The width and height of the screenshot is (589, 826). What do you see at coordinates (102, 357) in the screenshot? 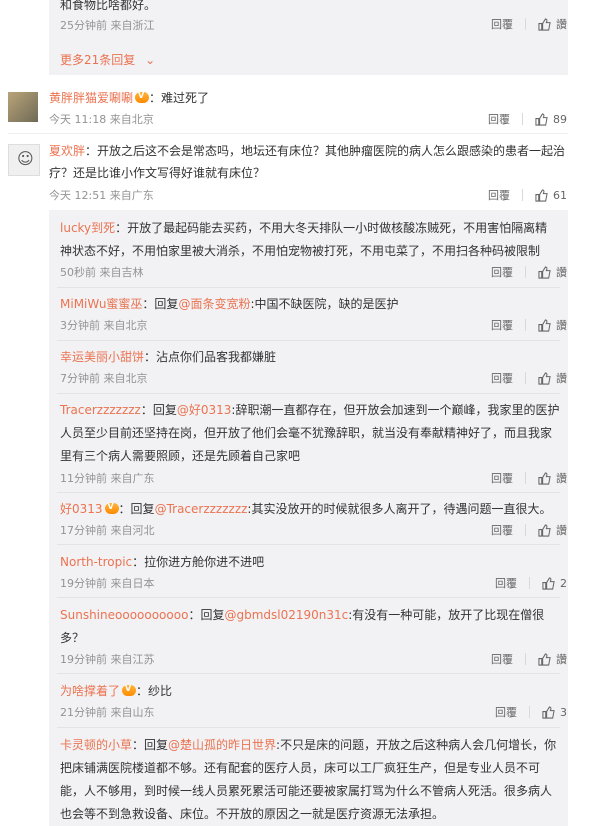
I see `reply-author: 幸运美丽小甜饼` at bounding box center [102, 357].